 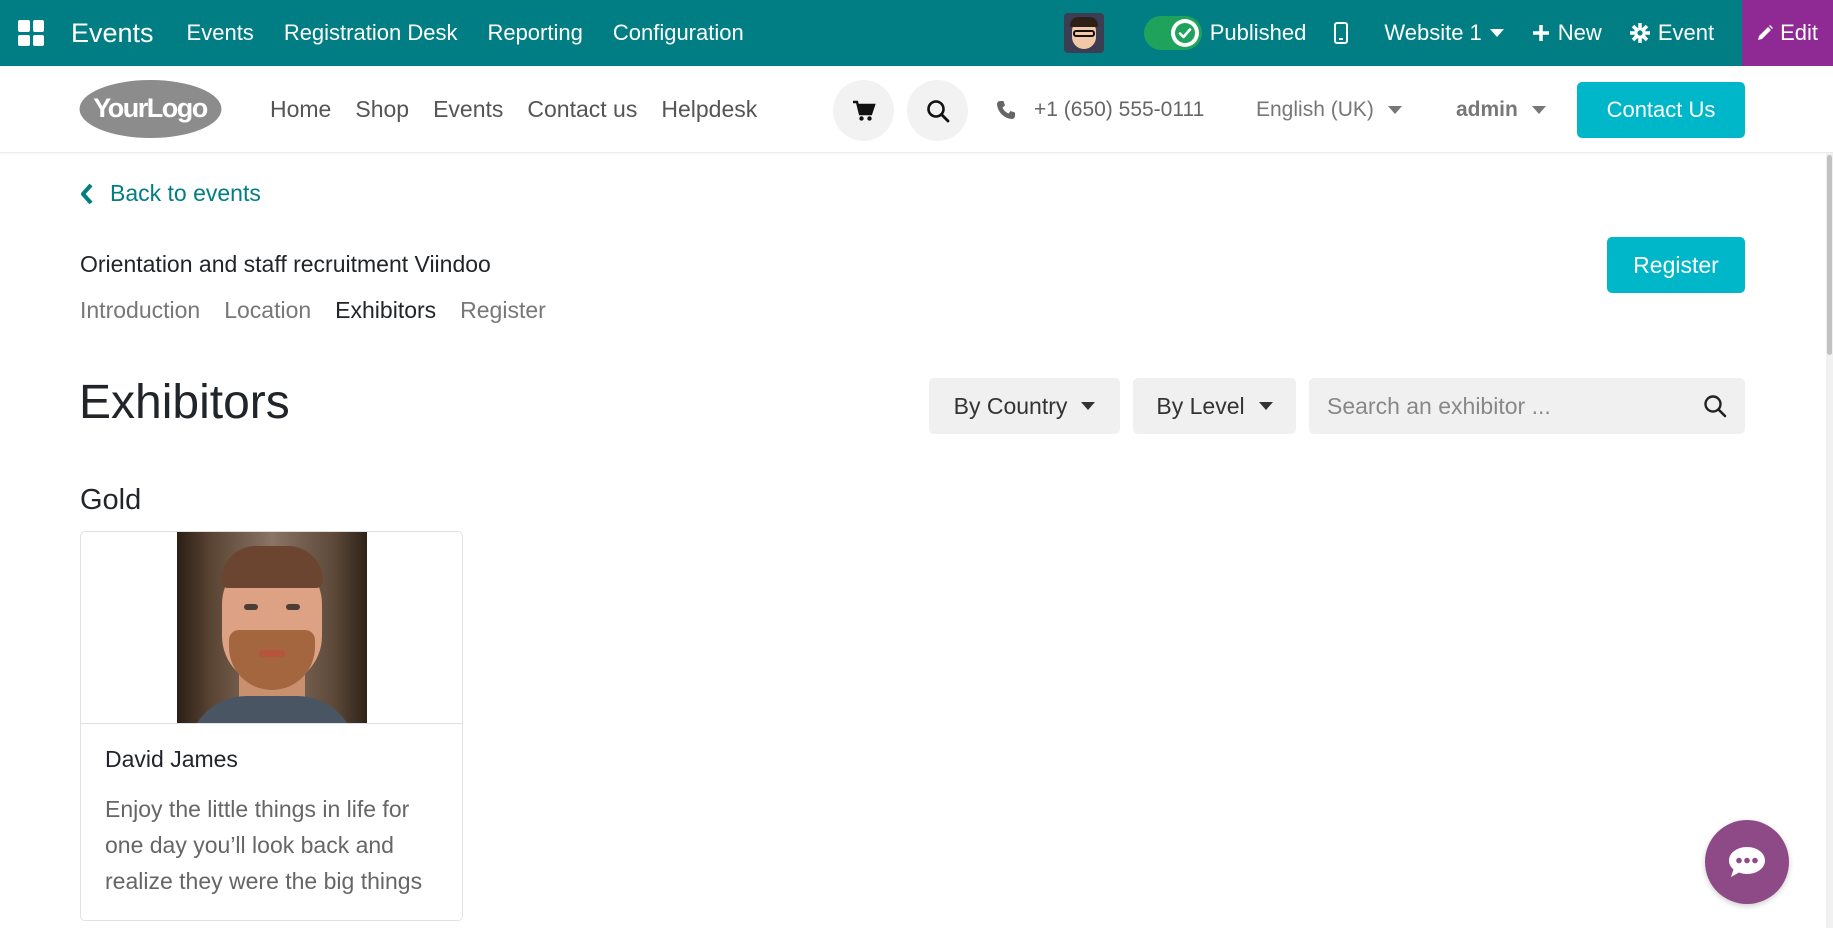 What do you see at coordinates (171, 759) in the screenshot?
I see `exhibitor-name: David James` at bounding box center [171, 759].